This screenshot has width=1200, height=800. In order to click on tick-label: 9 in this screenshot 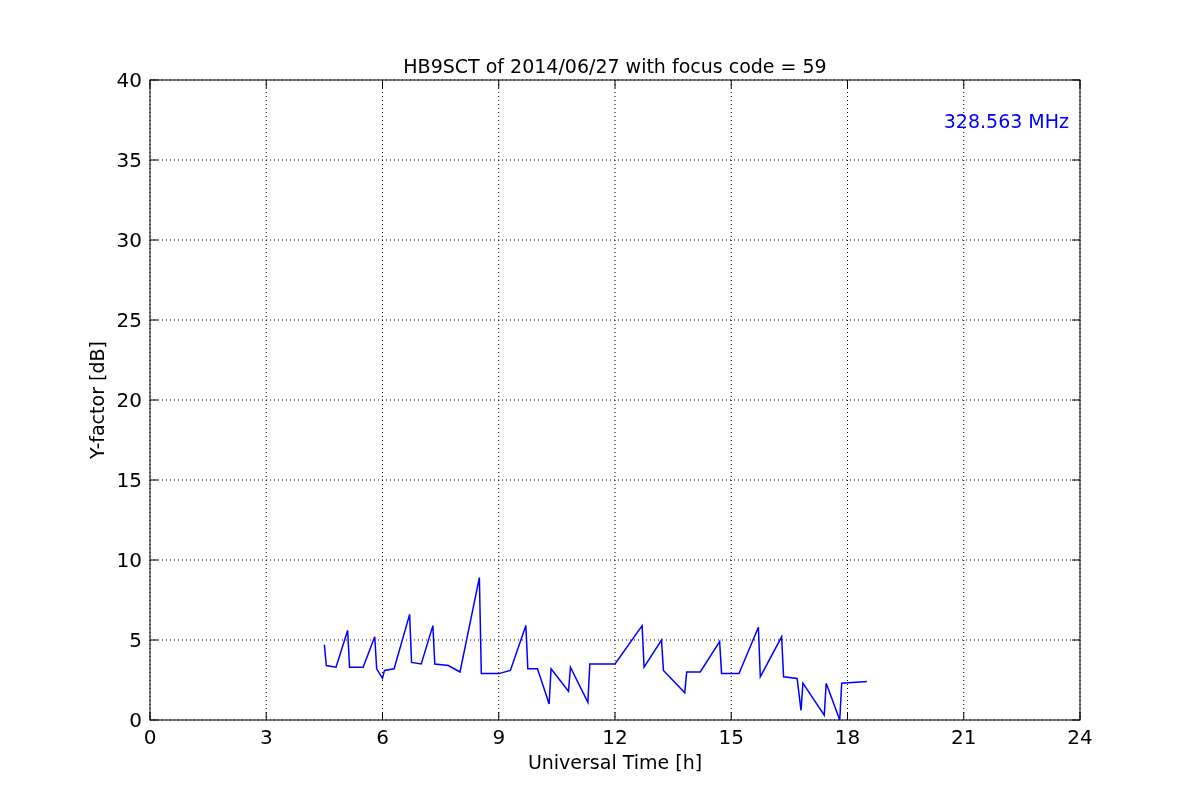, I will do `click(499, 737)`.